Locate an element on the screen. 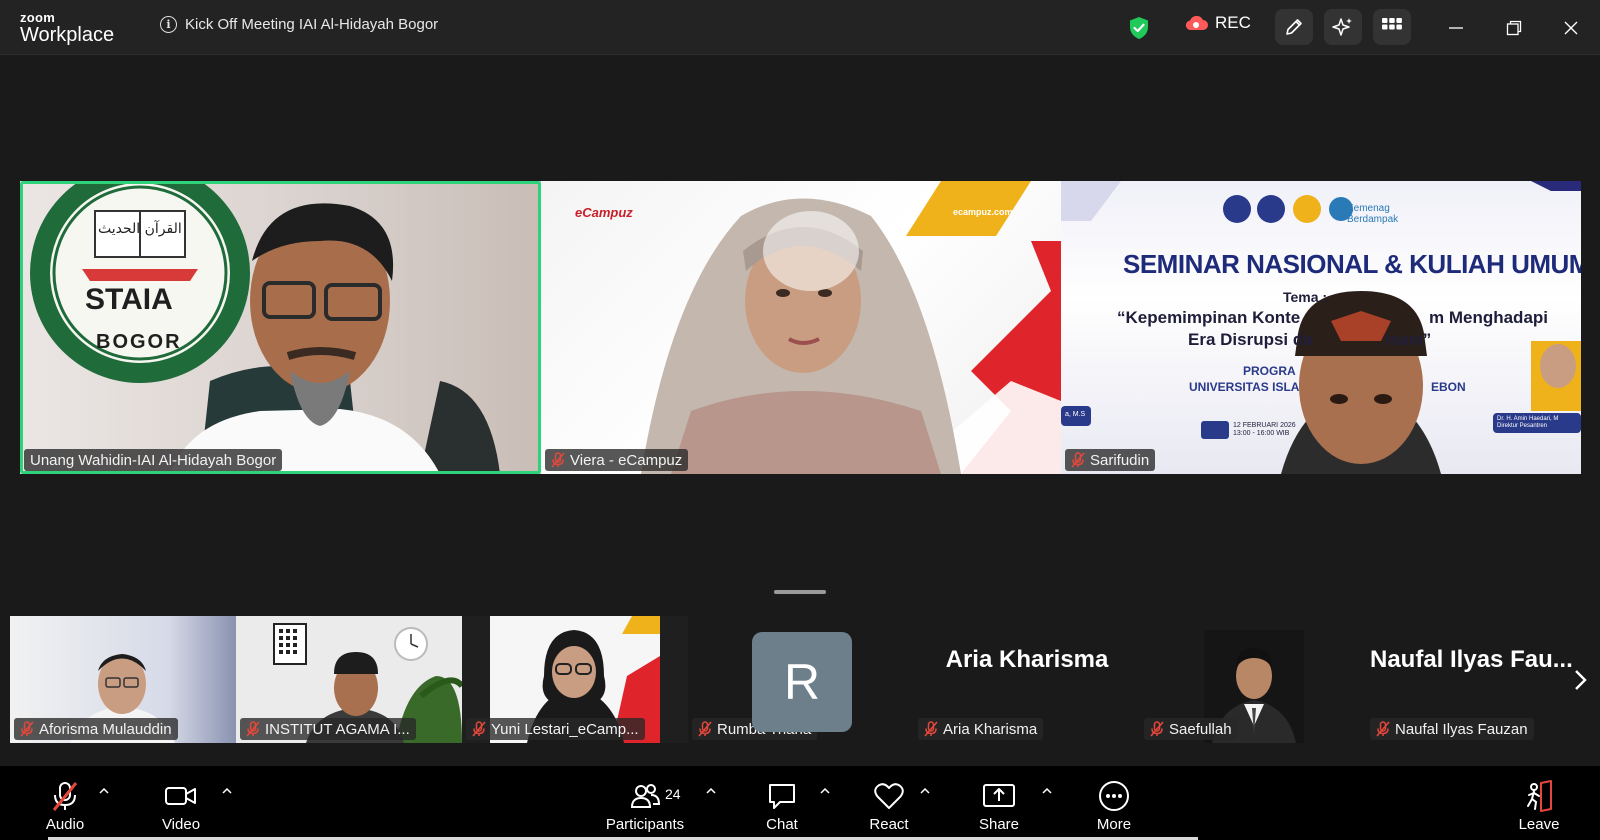  encryption-shield-icon is located at coordinates (1139, 28).